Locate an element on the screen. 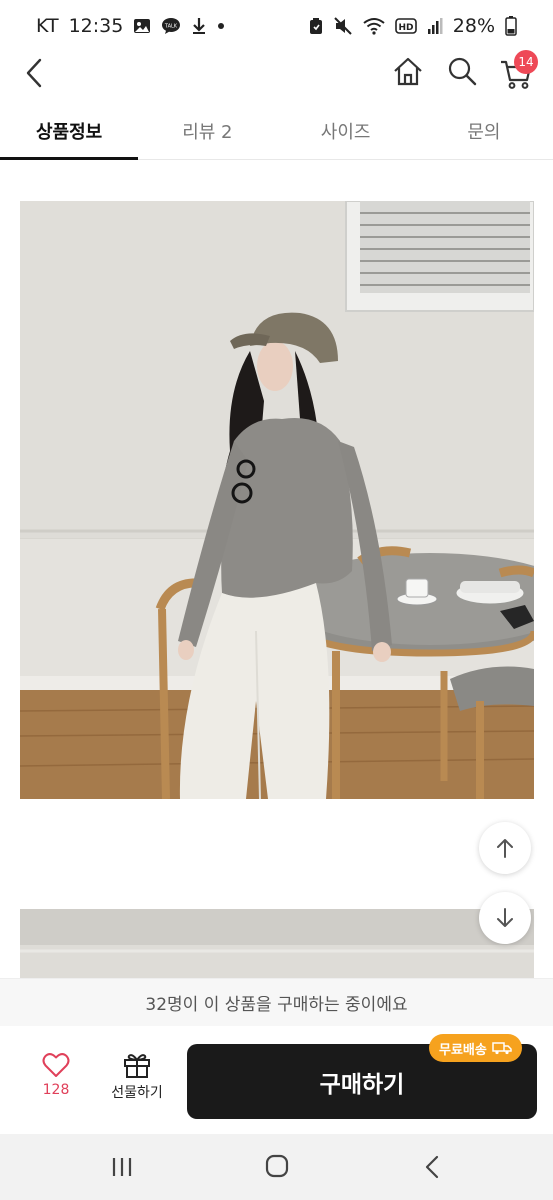  arrow-up-icon is located at coordinates (505, 848).